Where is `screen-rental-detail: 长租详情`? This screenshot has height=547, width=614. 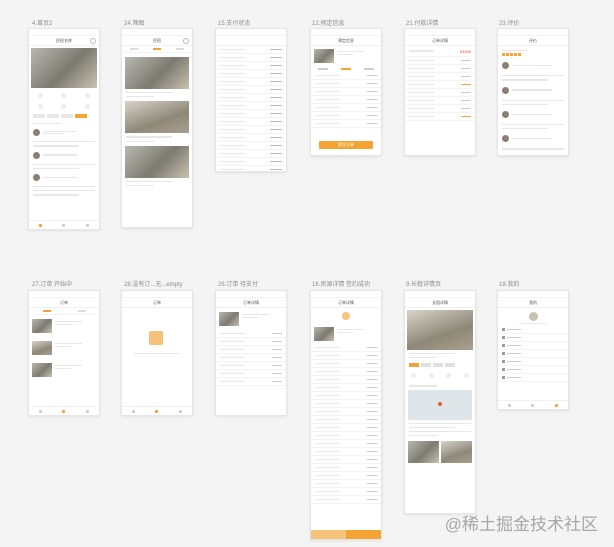 screen-rental-detail: 长租详情 is located at coordinates (440, 402).